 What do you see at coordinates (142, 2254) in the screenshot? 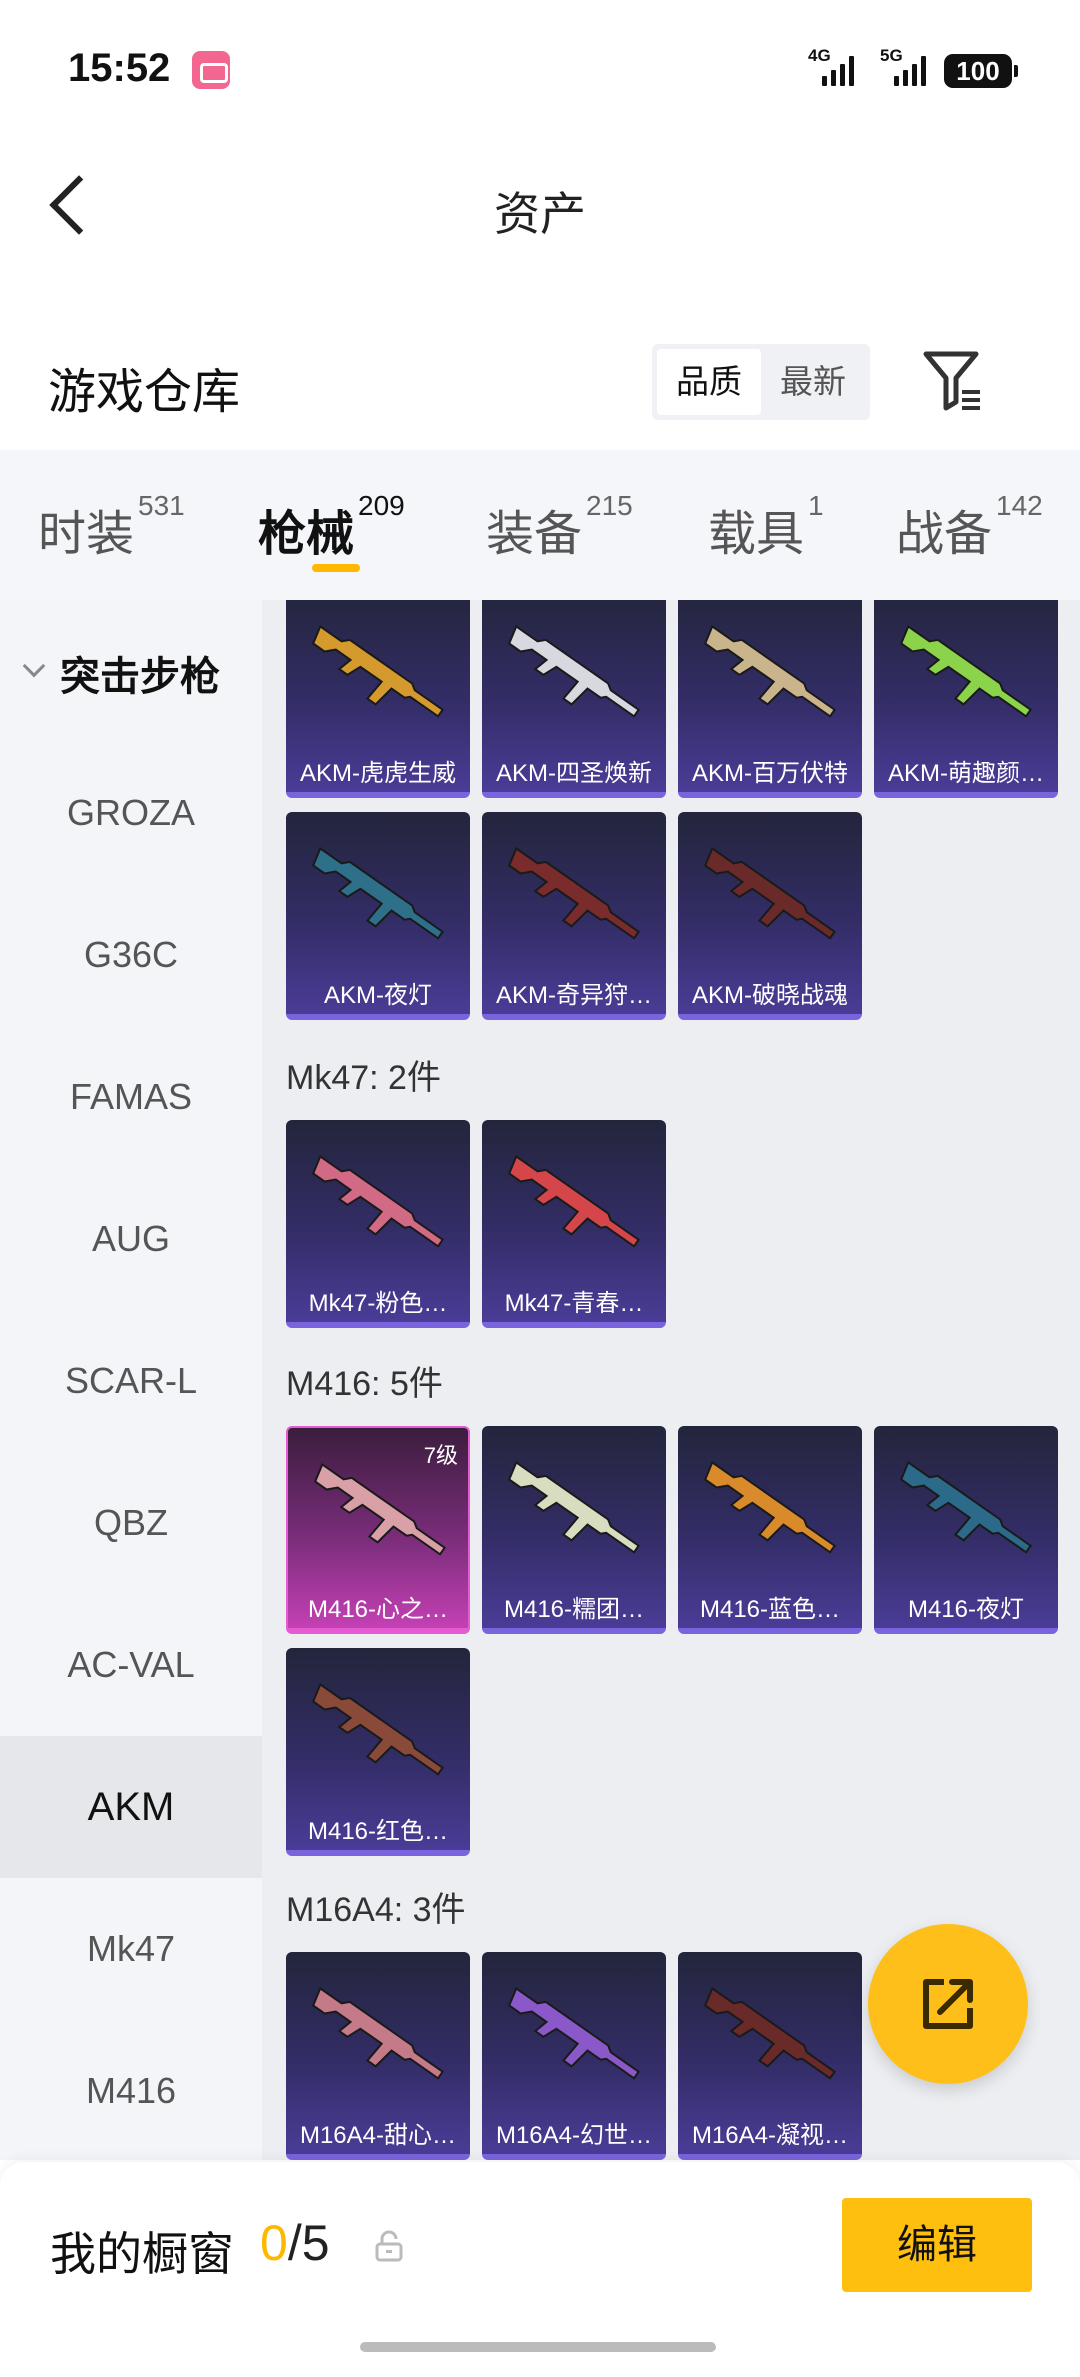
I see `showcase-label: 我的橱窗` at bounding box center [142, 2254].